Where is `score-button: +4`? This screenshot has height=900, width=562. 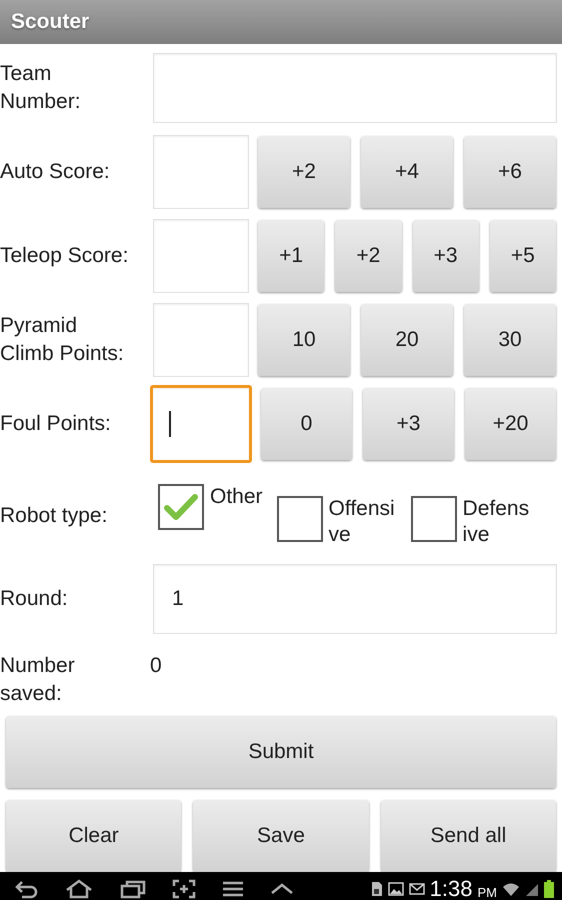 score-button: +4 is located at coordinates (407, 172).